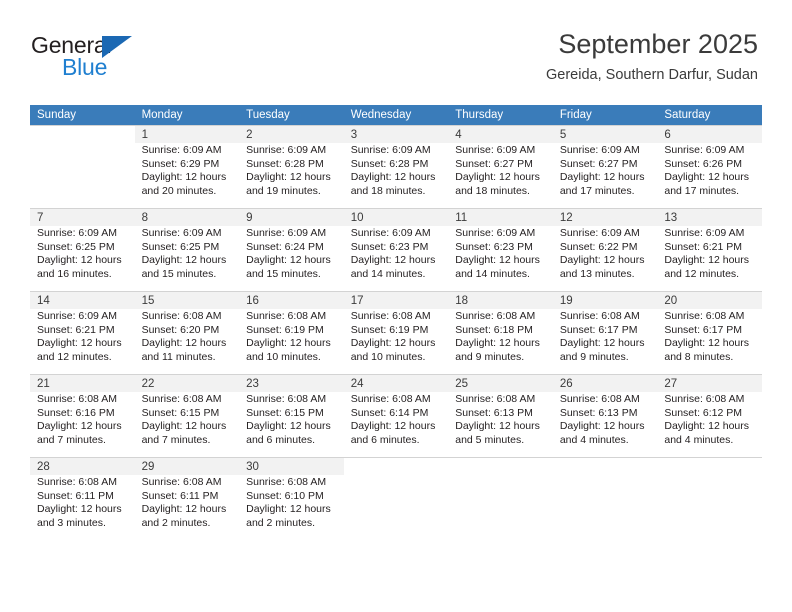 This screenshot has width=792, height=612. I want to click on day-number: 6, so click(667, 135).